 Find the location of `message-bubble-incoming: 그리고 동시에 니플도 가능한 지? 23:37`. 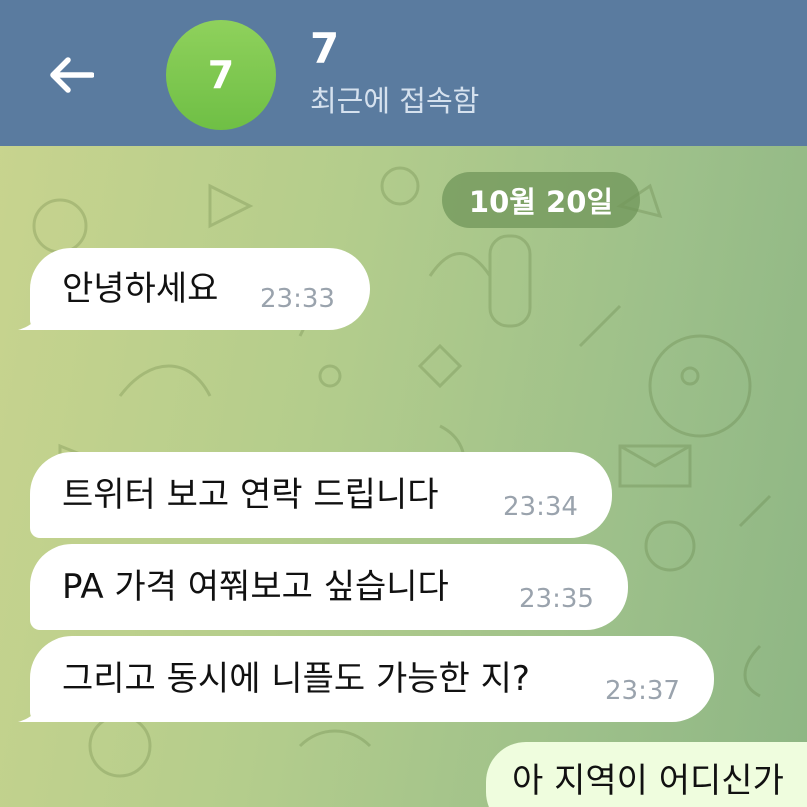

message-bubble-incoming: 그리고 동시에 니플도 가능한 지? 23:37 is located at coordinates (366, 679).